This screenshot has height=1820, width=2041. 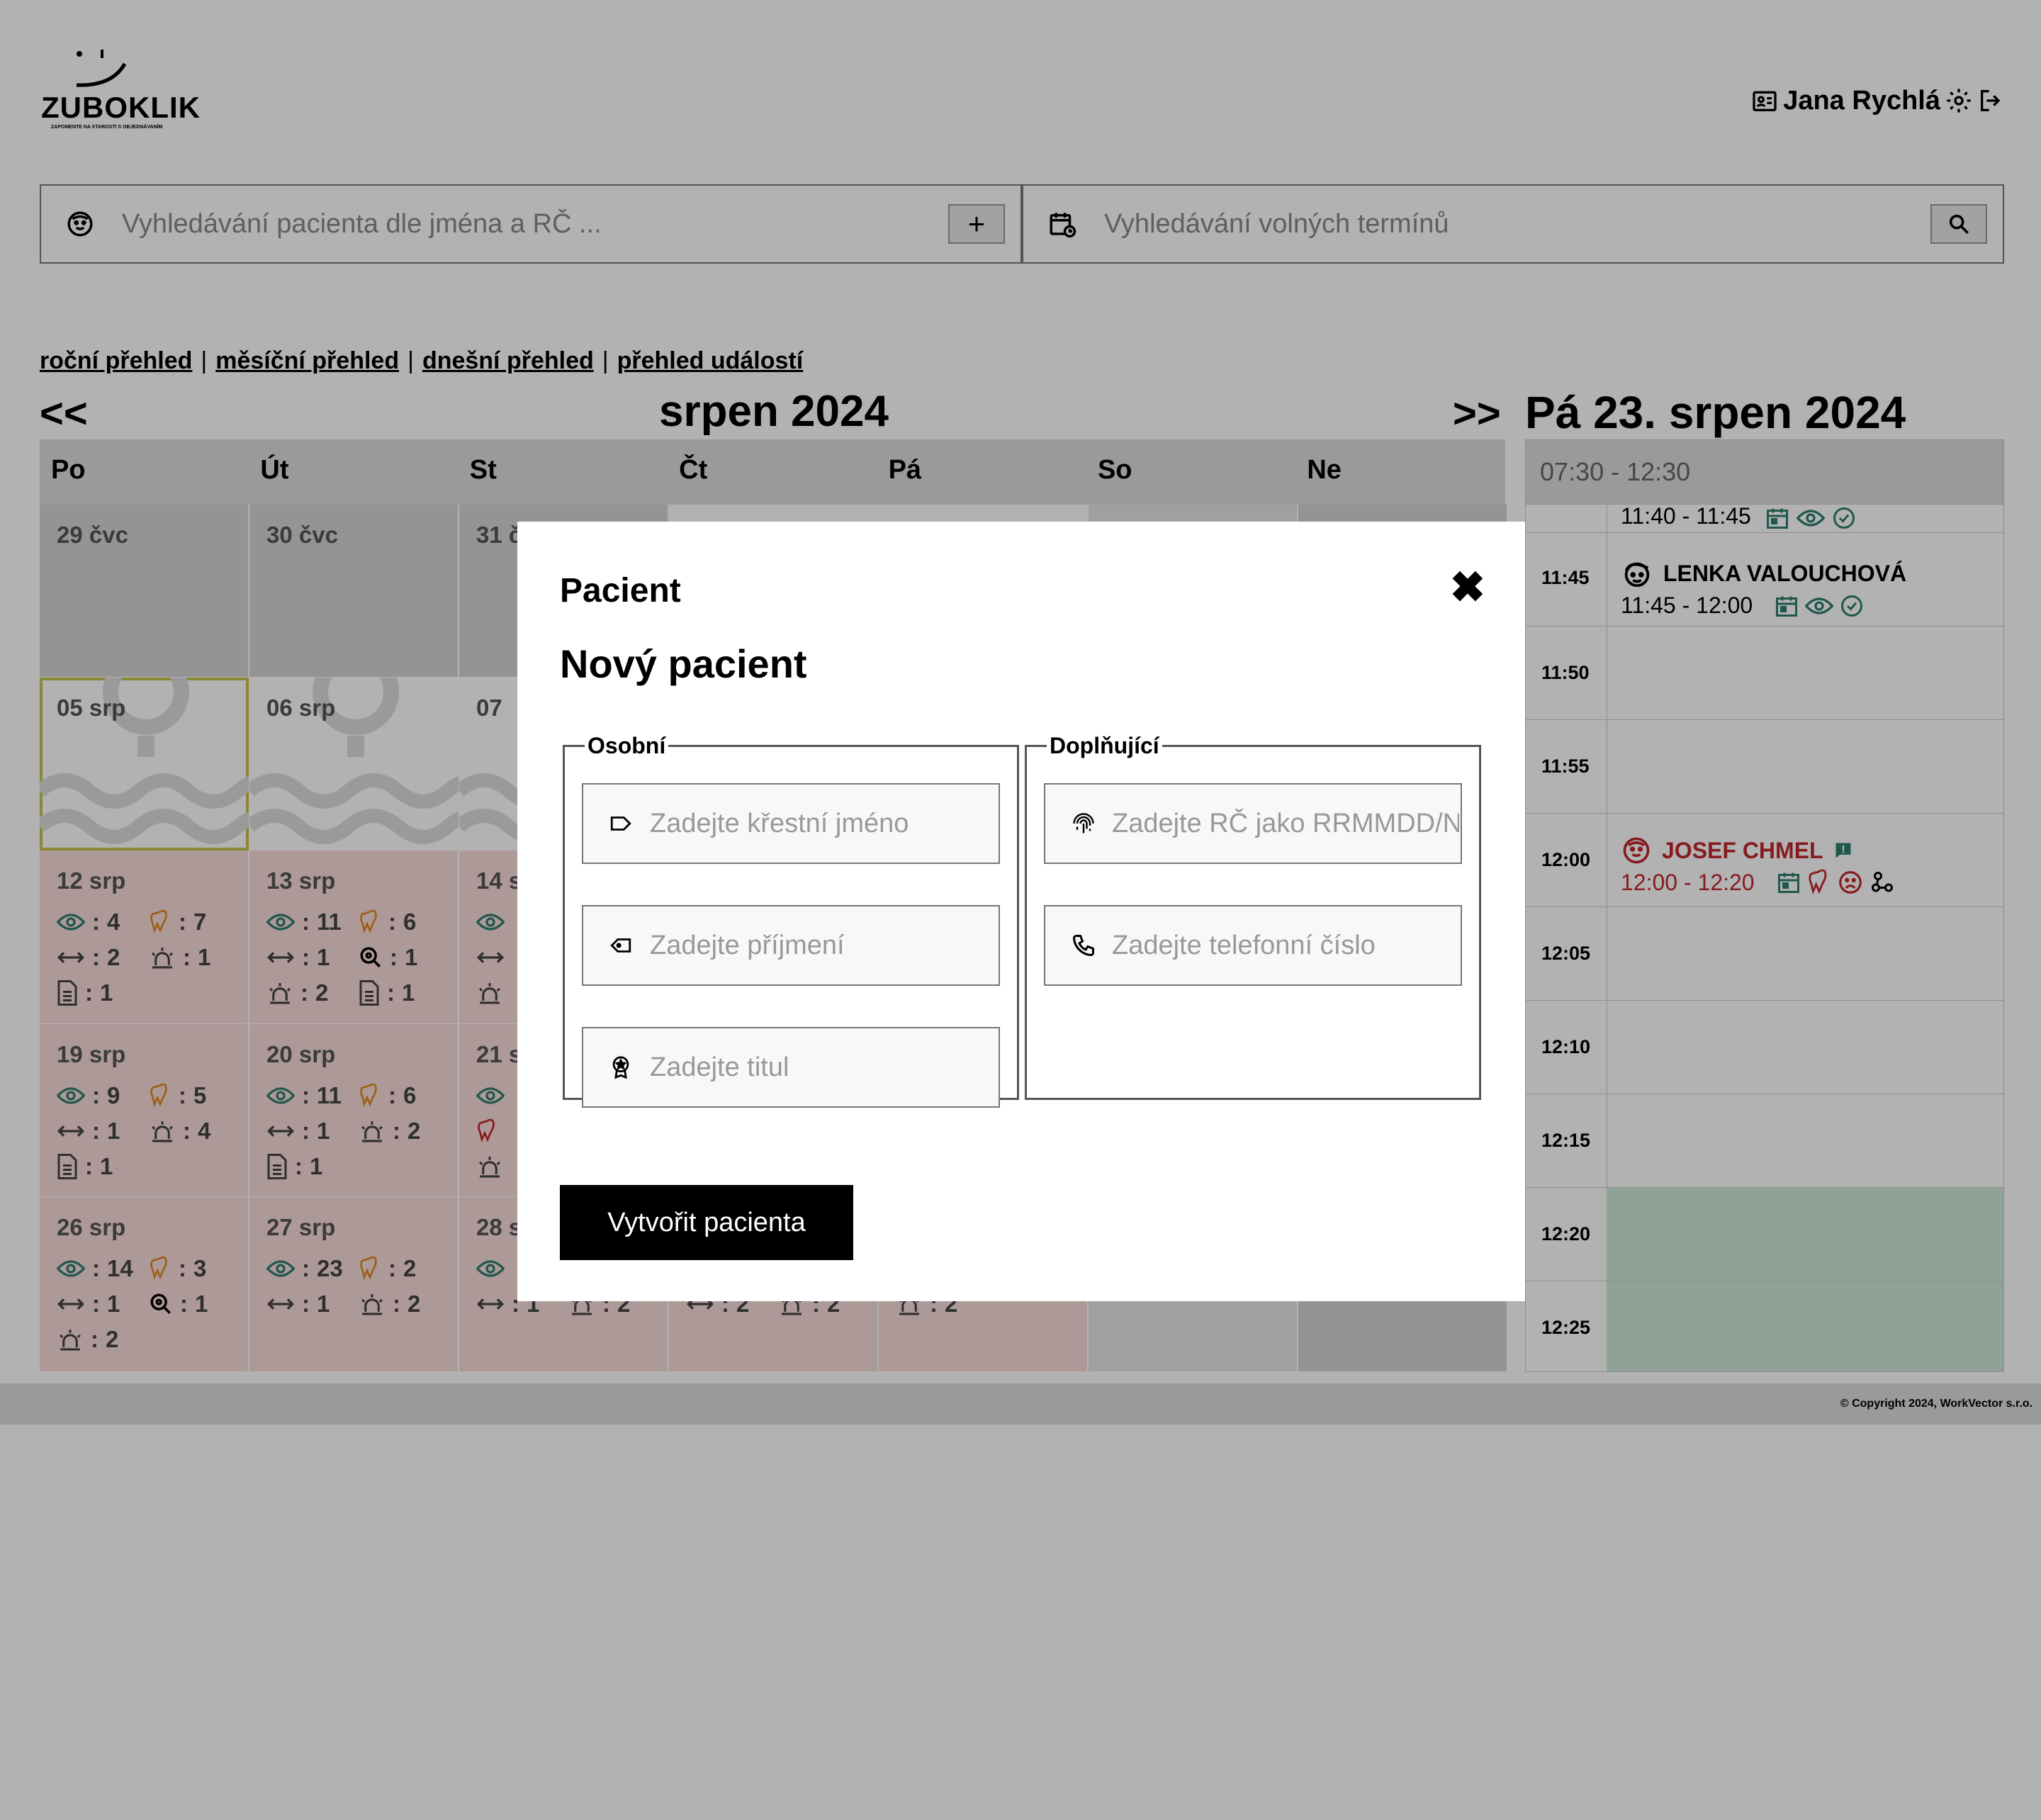 I want to click on last-name-input, so click(x=823, y=946).